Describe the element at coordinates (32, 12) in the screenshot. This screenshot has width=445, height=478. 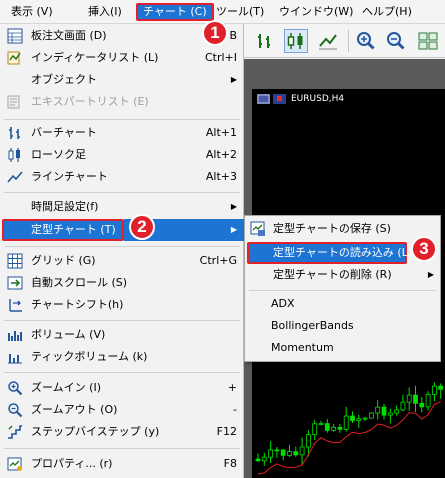
I see `menu-view: 表示 (V)` at that location.